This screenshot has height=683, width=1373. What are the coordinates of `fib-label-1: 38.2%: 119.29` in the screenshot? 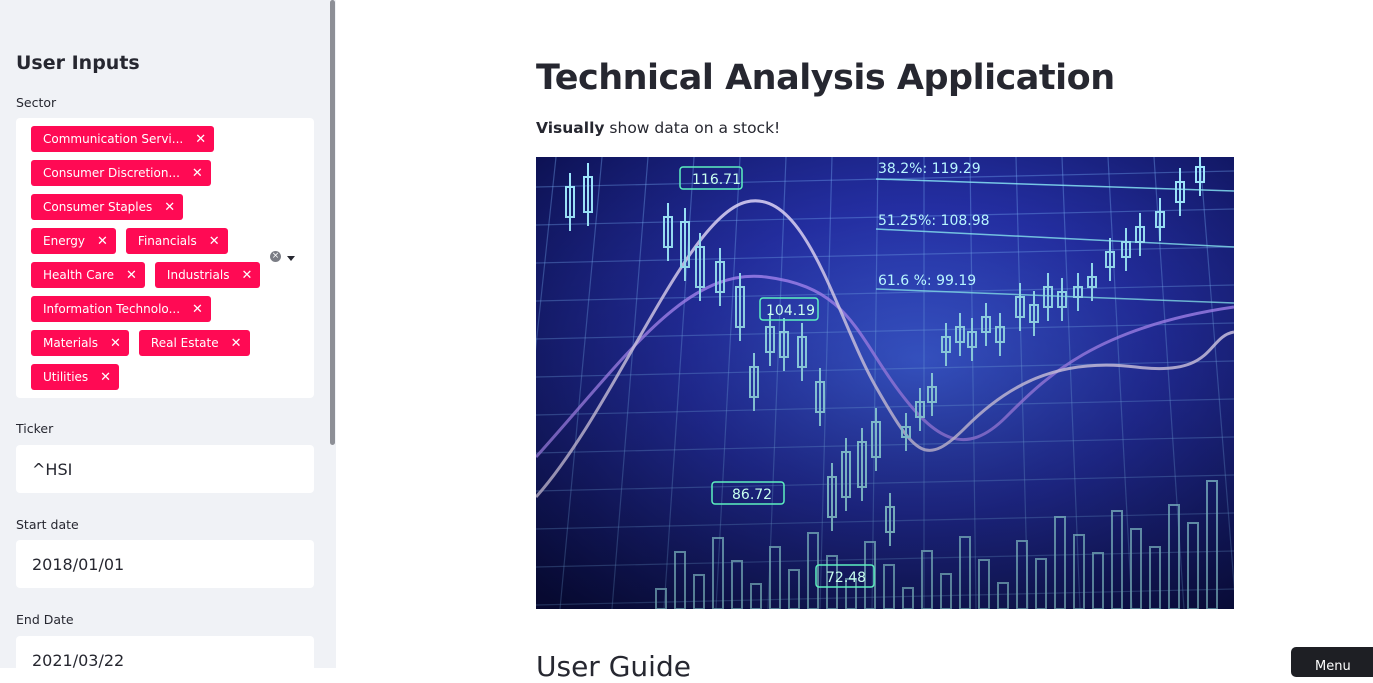 It's located at (929, 169).